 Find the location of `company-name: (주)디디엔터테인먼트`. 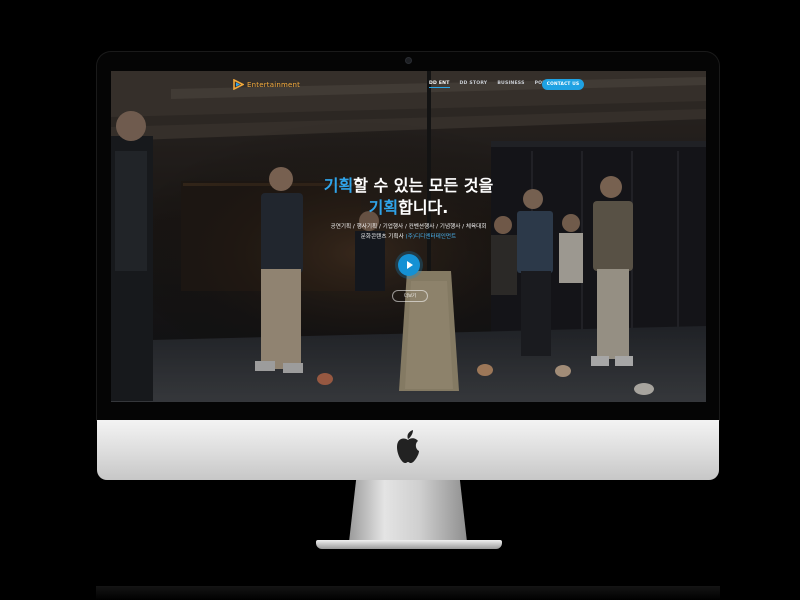

company-name: (주)디디엔터테인먼트 is located at coordinates (431, 237).